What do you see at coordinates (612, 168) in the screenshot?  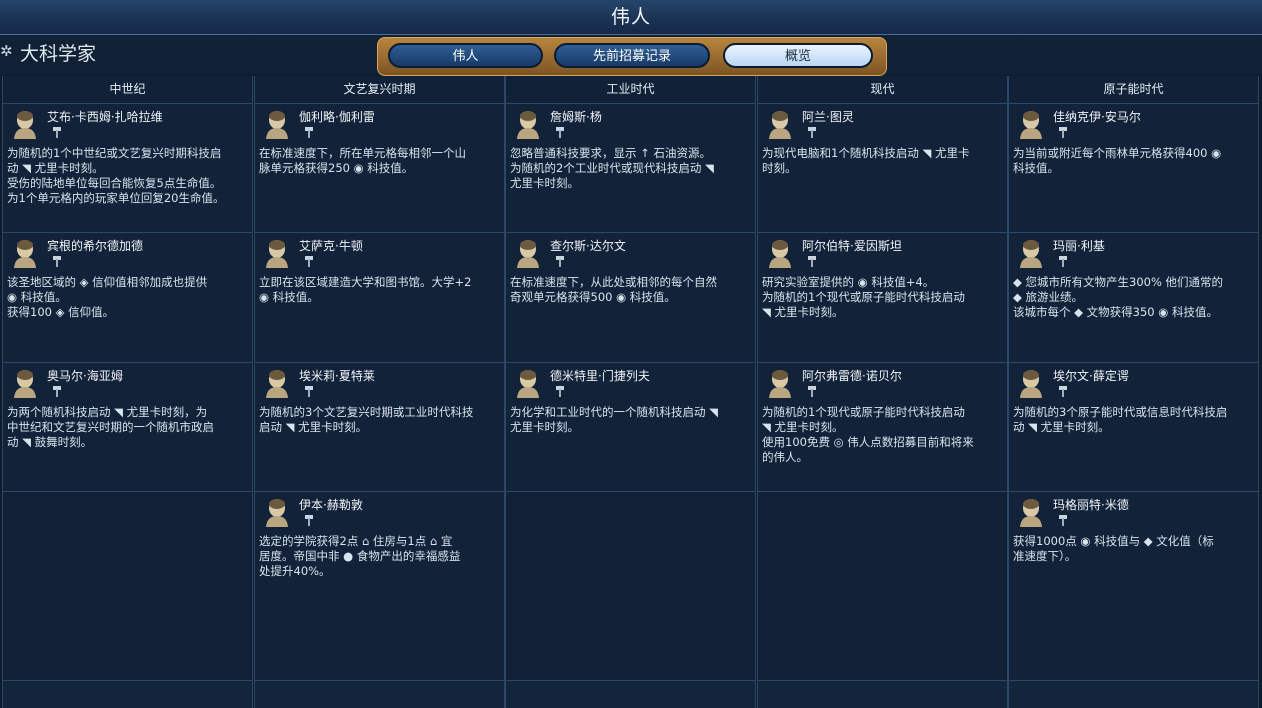 I see `description-line: 为随机的2个工业时代或现代科技启动 ◥` at bounding box center [612, 168].